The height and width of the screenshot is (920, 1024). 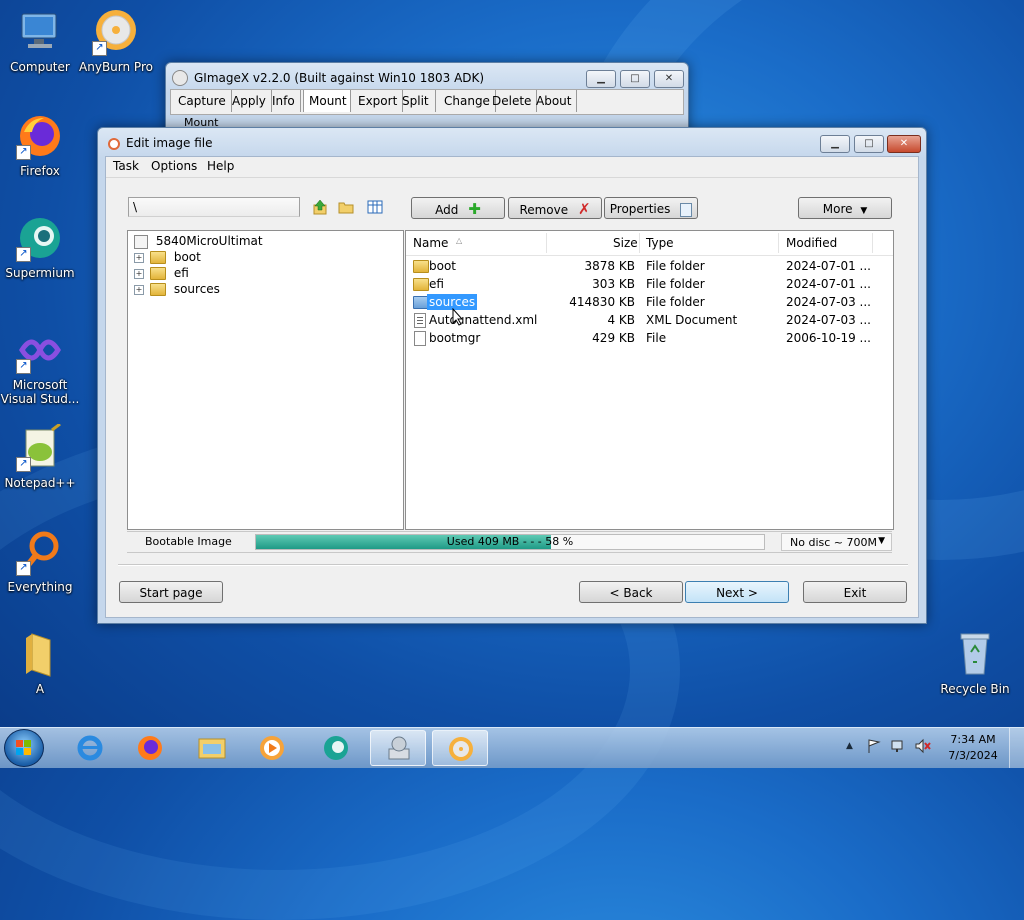 I want to click on desktop-icon-notepadpp: ↗ Notepad++, so click(x=40, y=456).